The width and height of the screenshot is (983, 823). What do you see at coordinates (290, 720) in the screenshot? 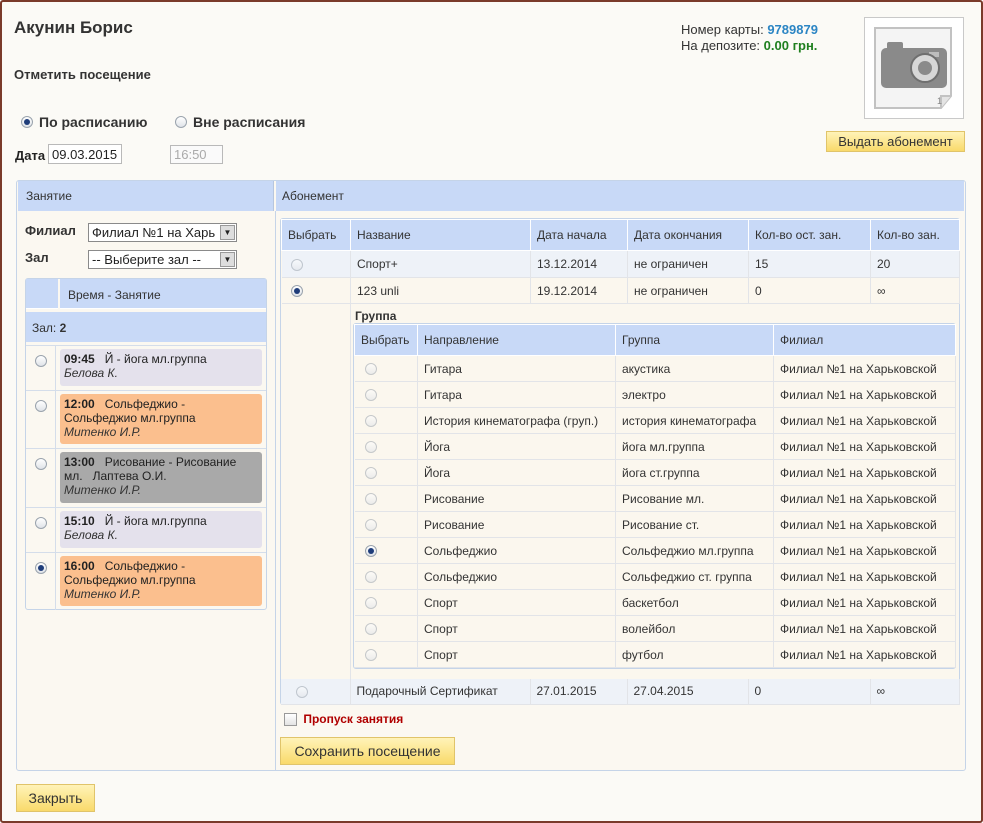
I see `skip-lesson-checkbox` at bounding box center [290, 720].